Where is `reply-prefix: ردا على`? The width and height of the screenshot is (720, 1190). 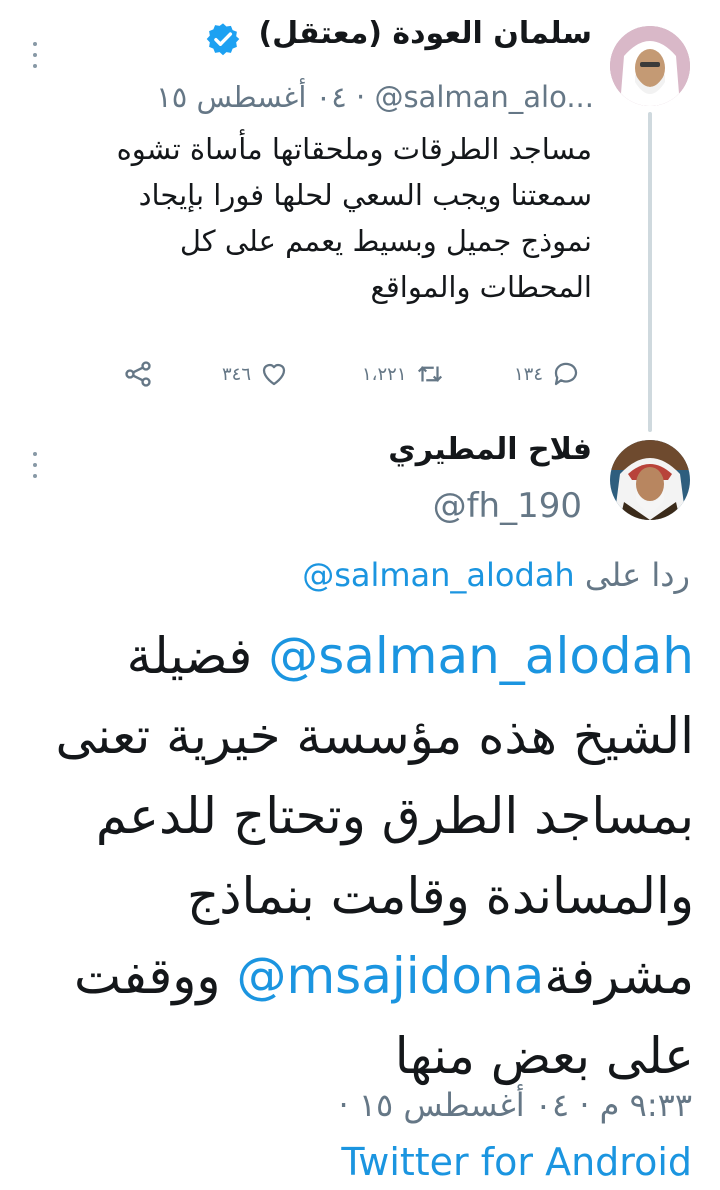 reply-prefix: ردا على is located at coordinates (637, 575).